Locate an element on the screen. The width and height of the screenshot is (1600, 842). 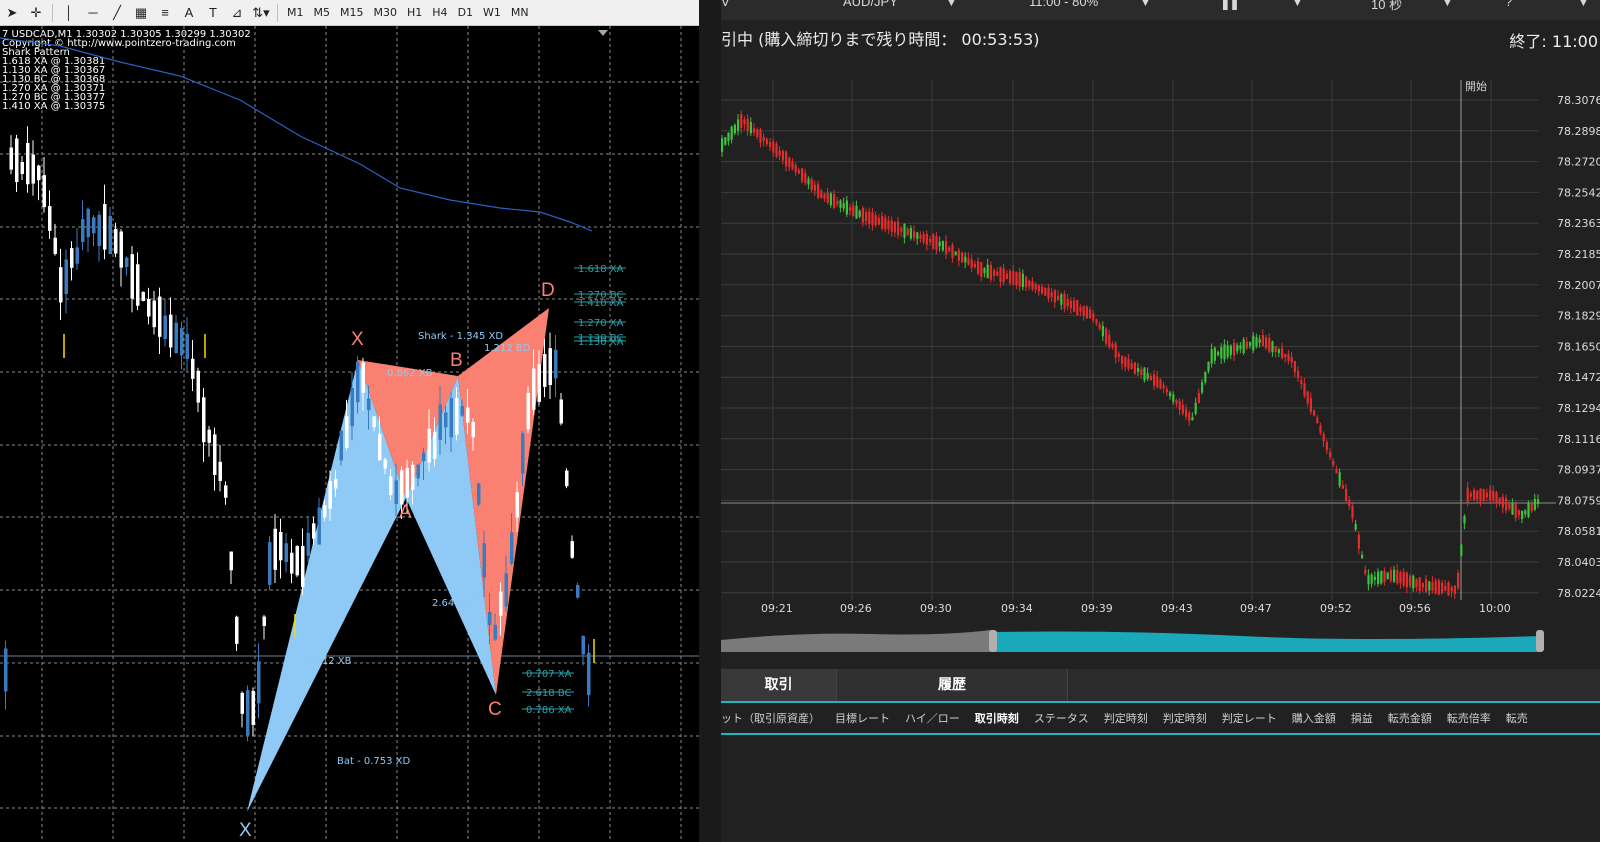
timeframe-w1: W1 is located at coordinates (492, 13).